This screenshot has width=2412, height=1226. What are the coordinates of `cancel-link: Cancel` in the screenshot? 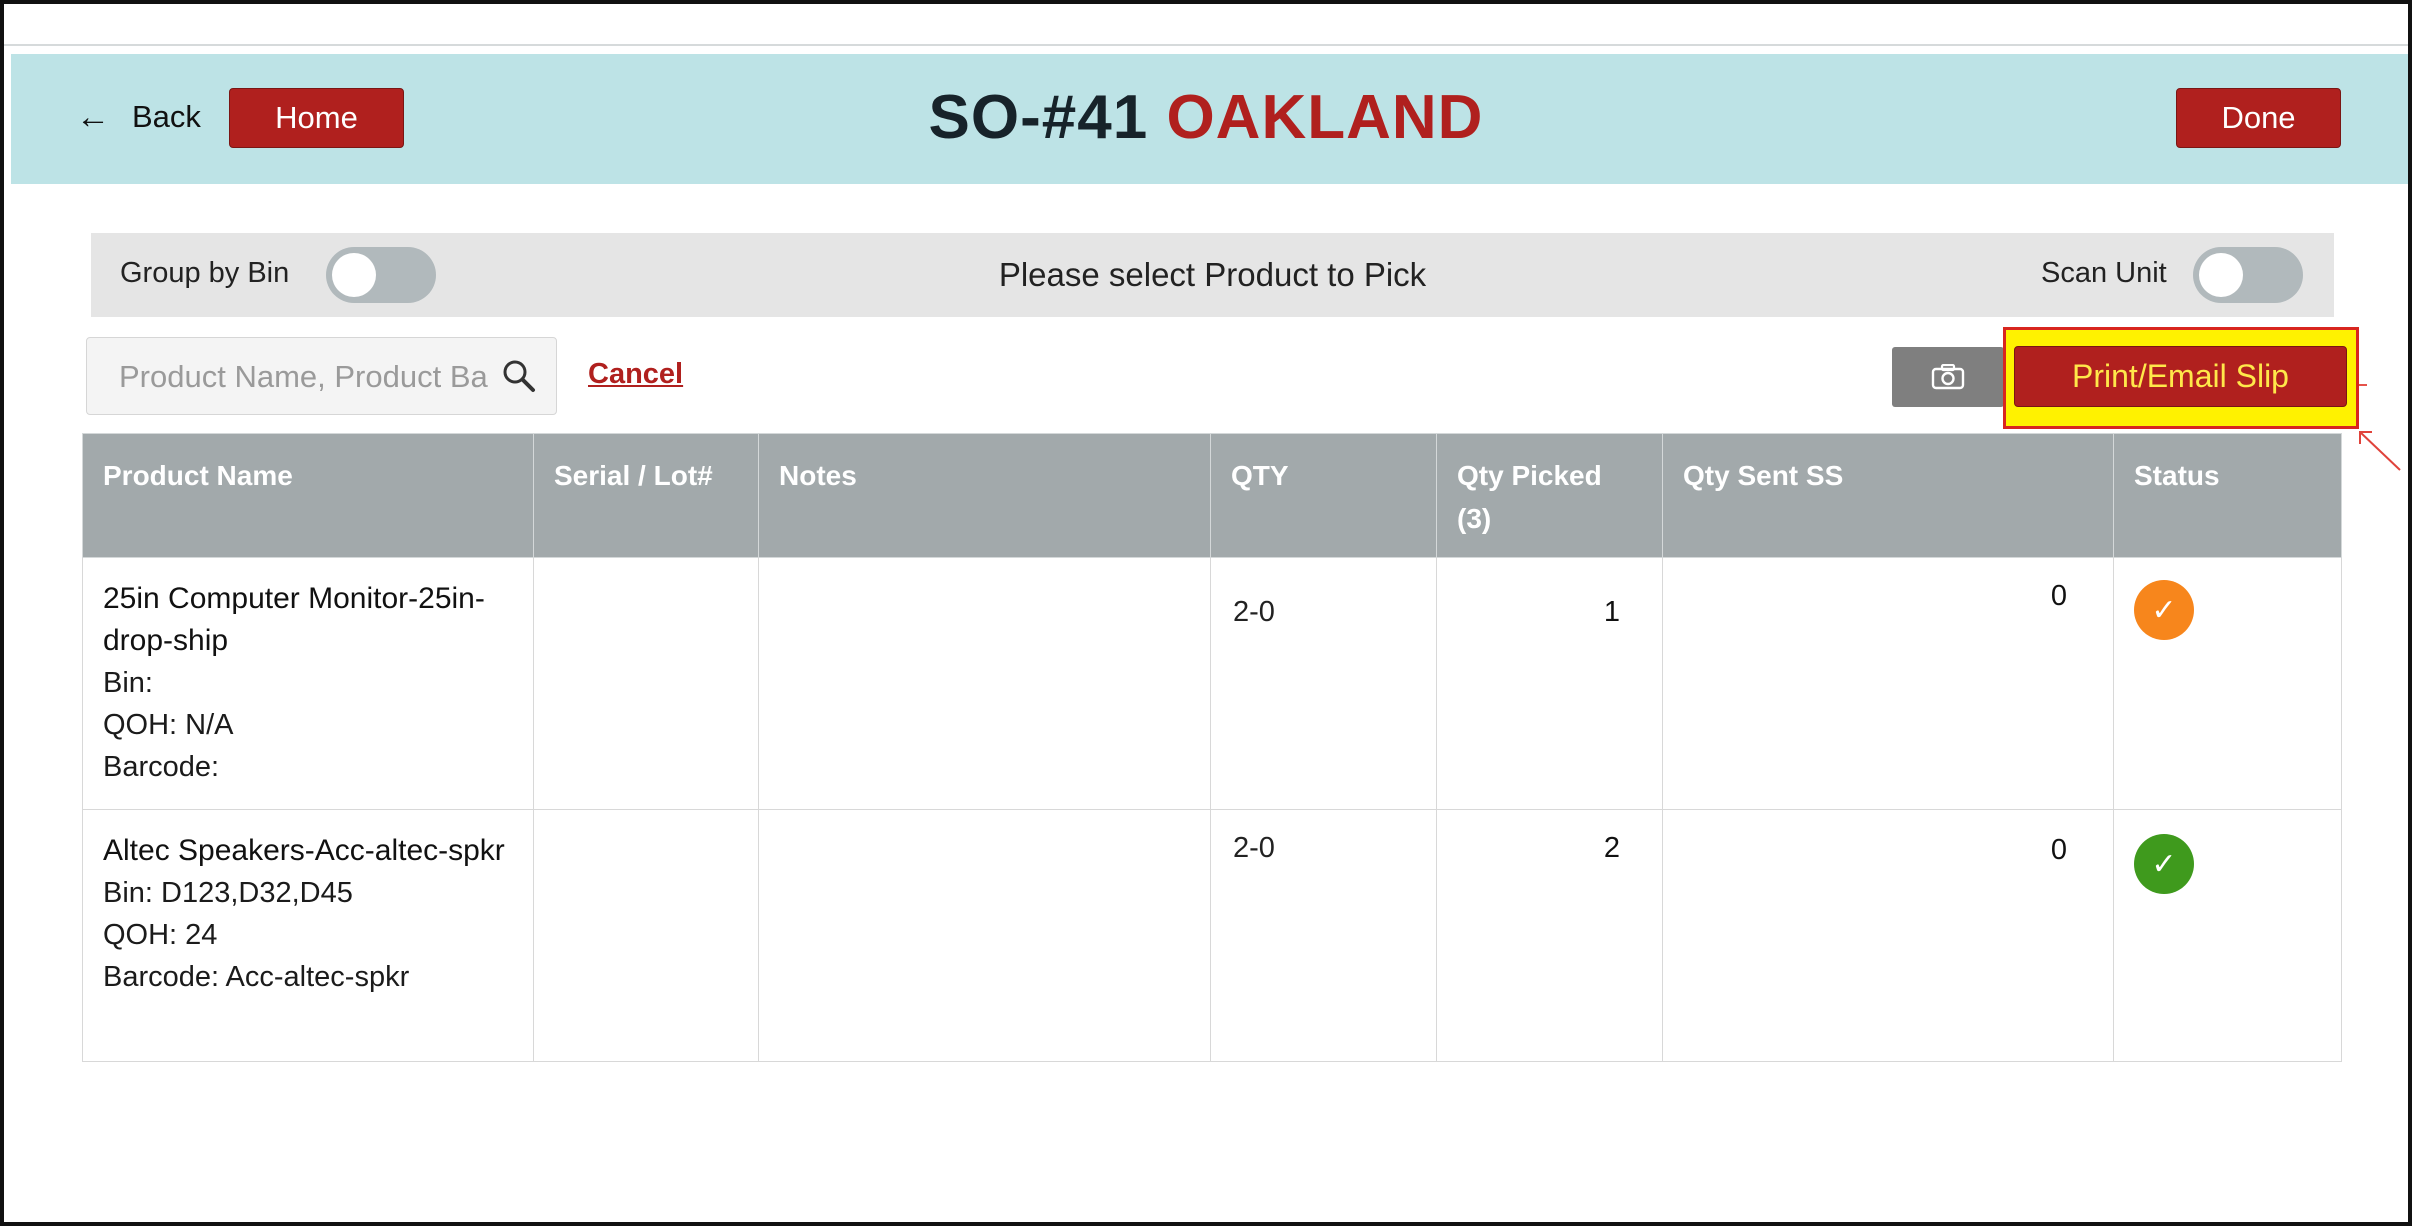 It's located at (635, 374).